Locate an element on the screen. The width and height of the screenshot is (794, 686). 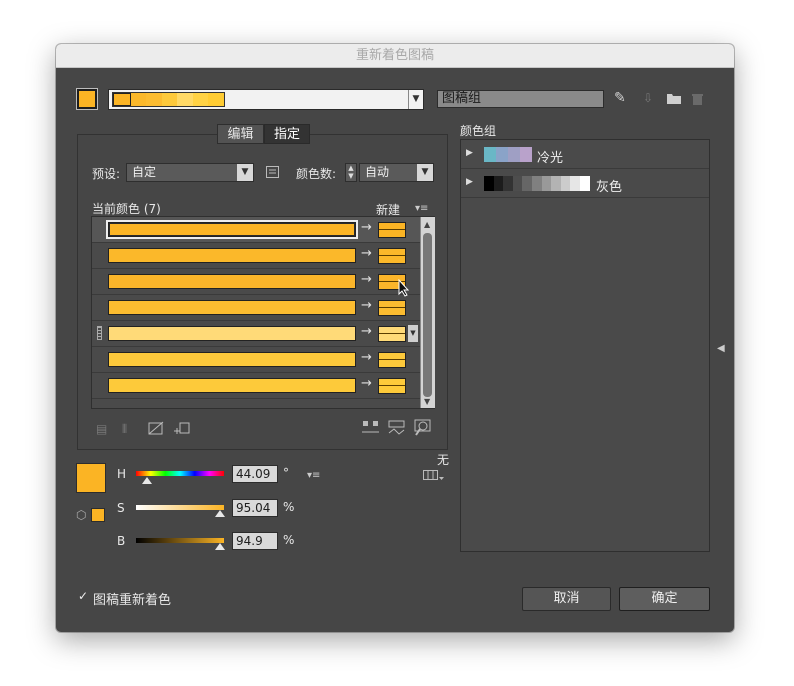
active-color-swatch is located at coordinates (87, 99).